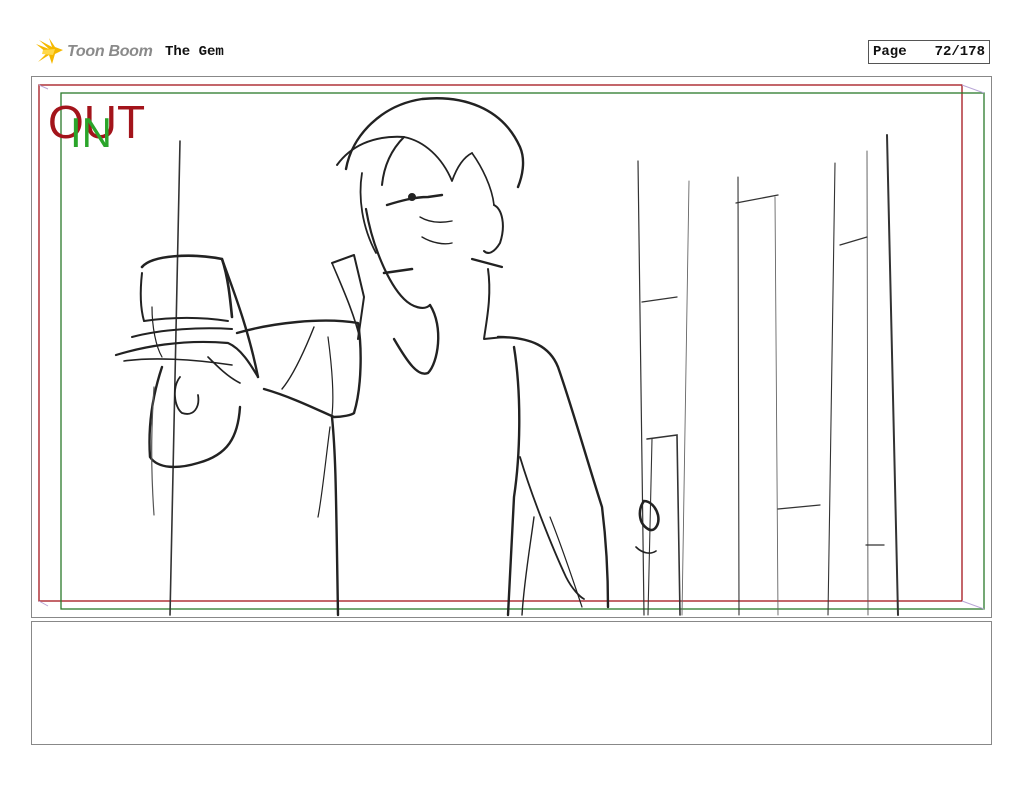 The height and width of the screenshot is (791, 1024). What do you see at coordinates (929, 52) in the screenshot?
I see `page-indicator: Page 72/178` at bounding box center [929, 52].